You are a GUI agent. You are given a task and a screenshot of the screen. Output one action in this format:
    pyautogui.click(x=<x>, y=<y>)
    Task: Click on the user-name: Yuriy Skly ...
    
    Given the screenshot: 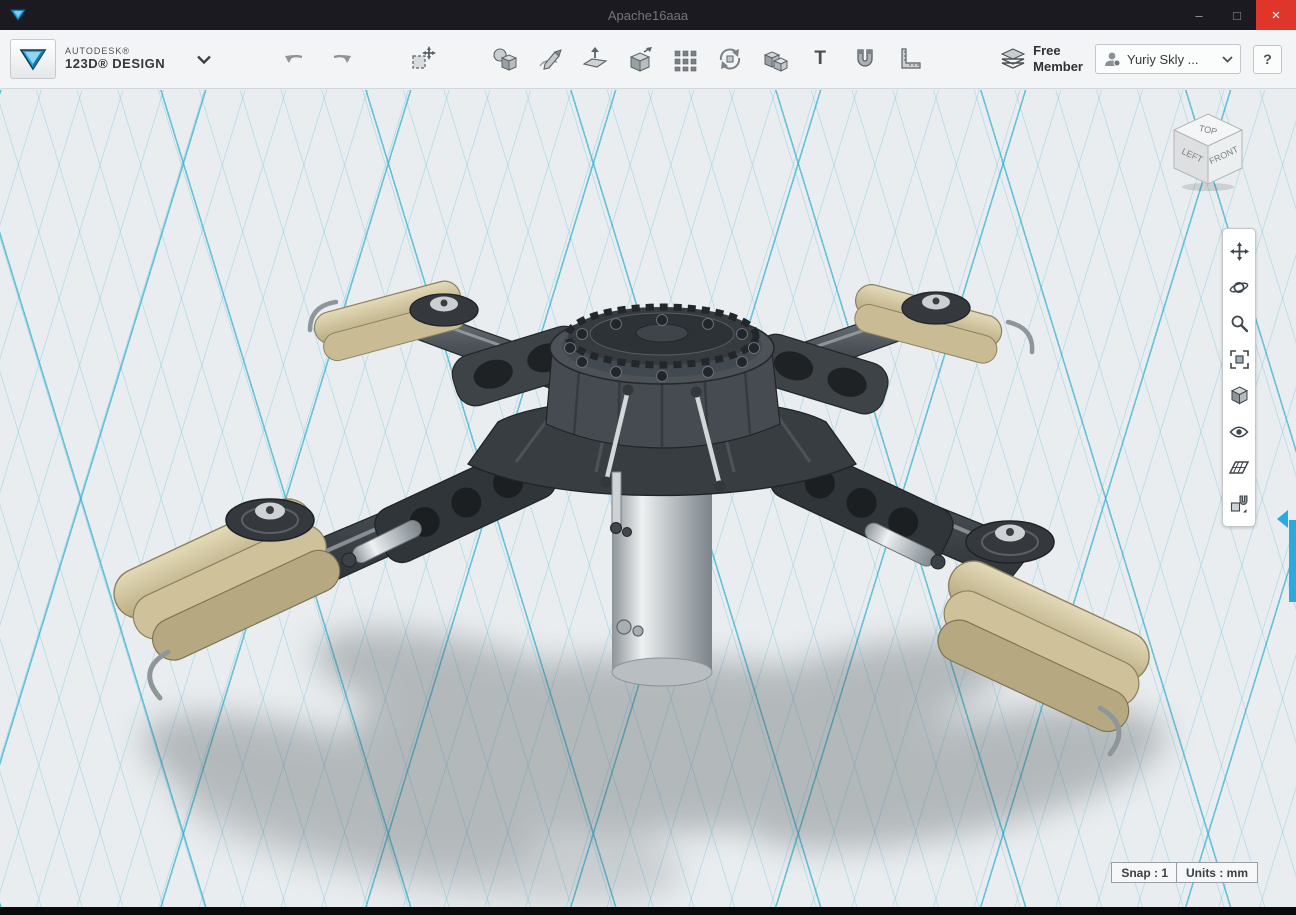 What is the action you would take?
    pyautogui.click(x=1163, y=59)
    